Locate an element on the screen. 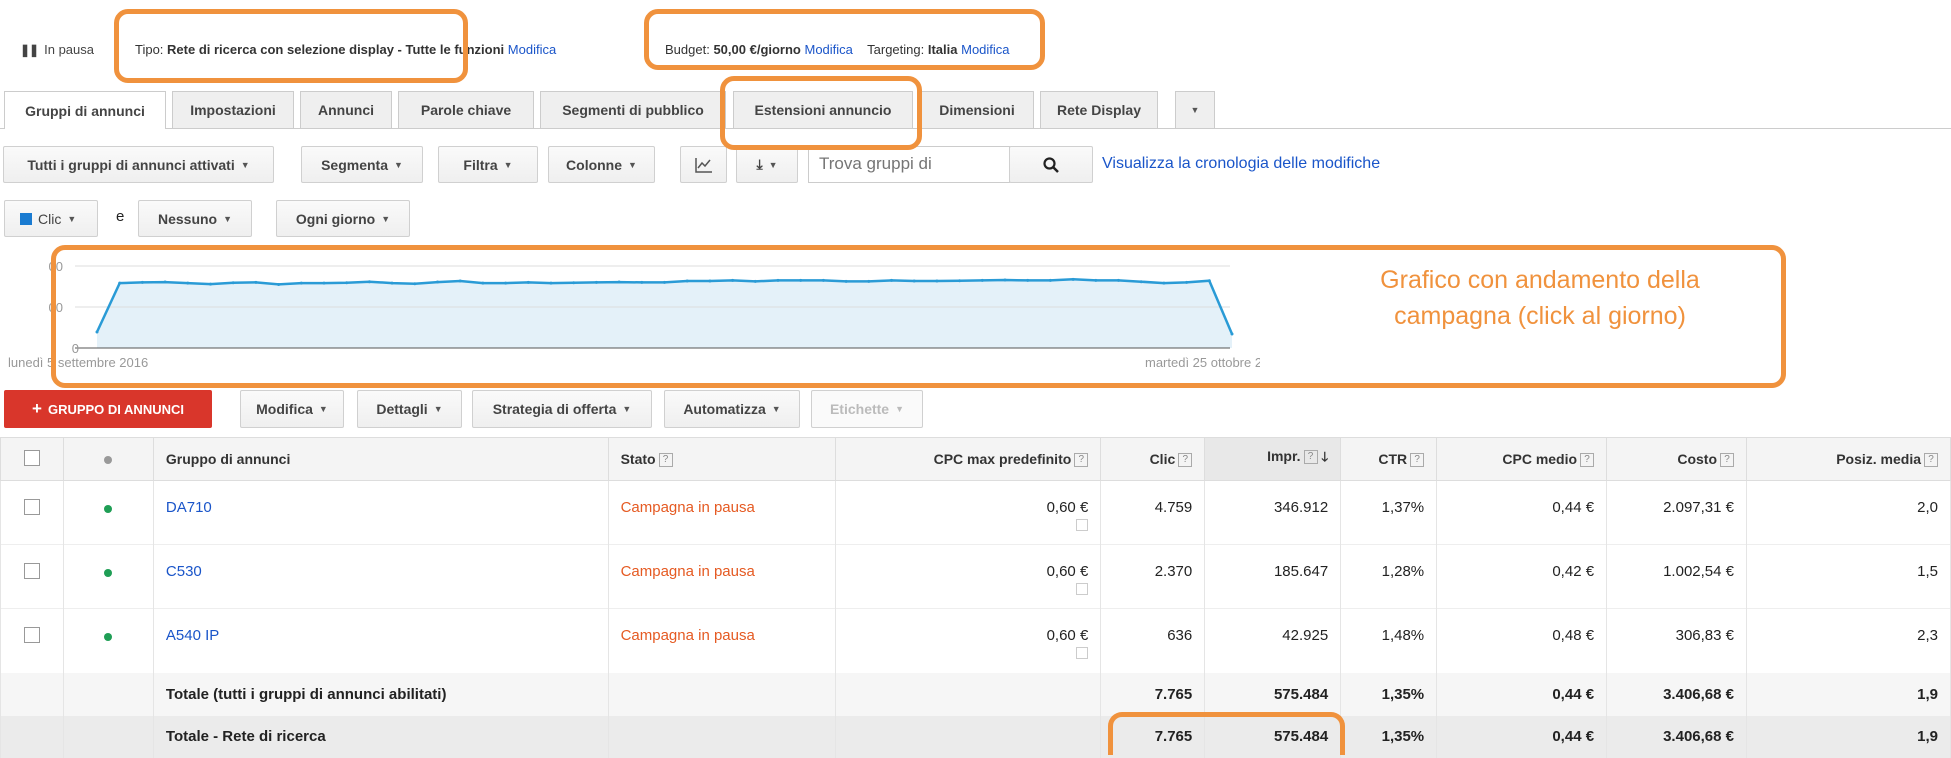 The height and width of the screenshot is (758, 1951). add-ad-group-label: GRUPPO DI ANNUNCI is located at coordinates (115, 409).